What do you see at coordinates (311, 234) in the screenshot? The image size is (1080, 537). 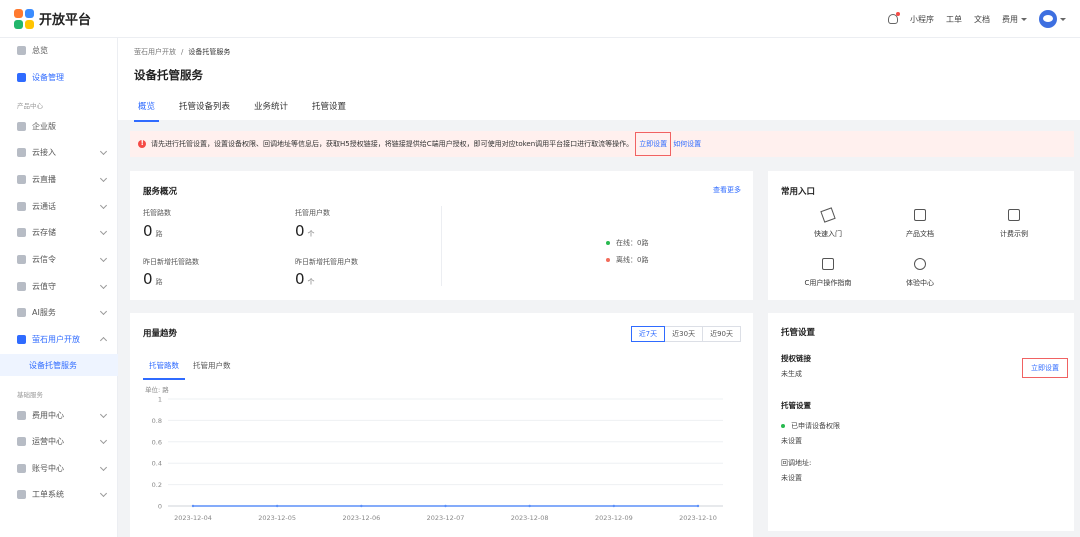 I see `stat-unit: 个` at bounding box center [311, 234].